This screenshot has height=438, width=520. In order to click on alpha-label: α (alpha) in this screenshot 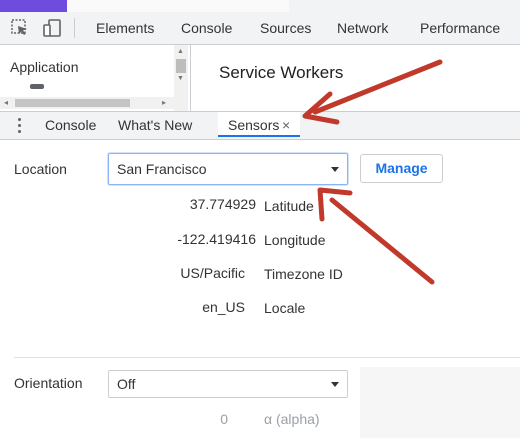, I will do `click(292, 419)`.